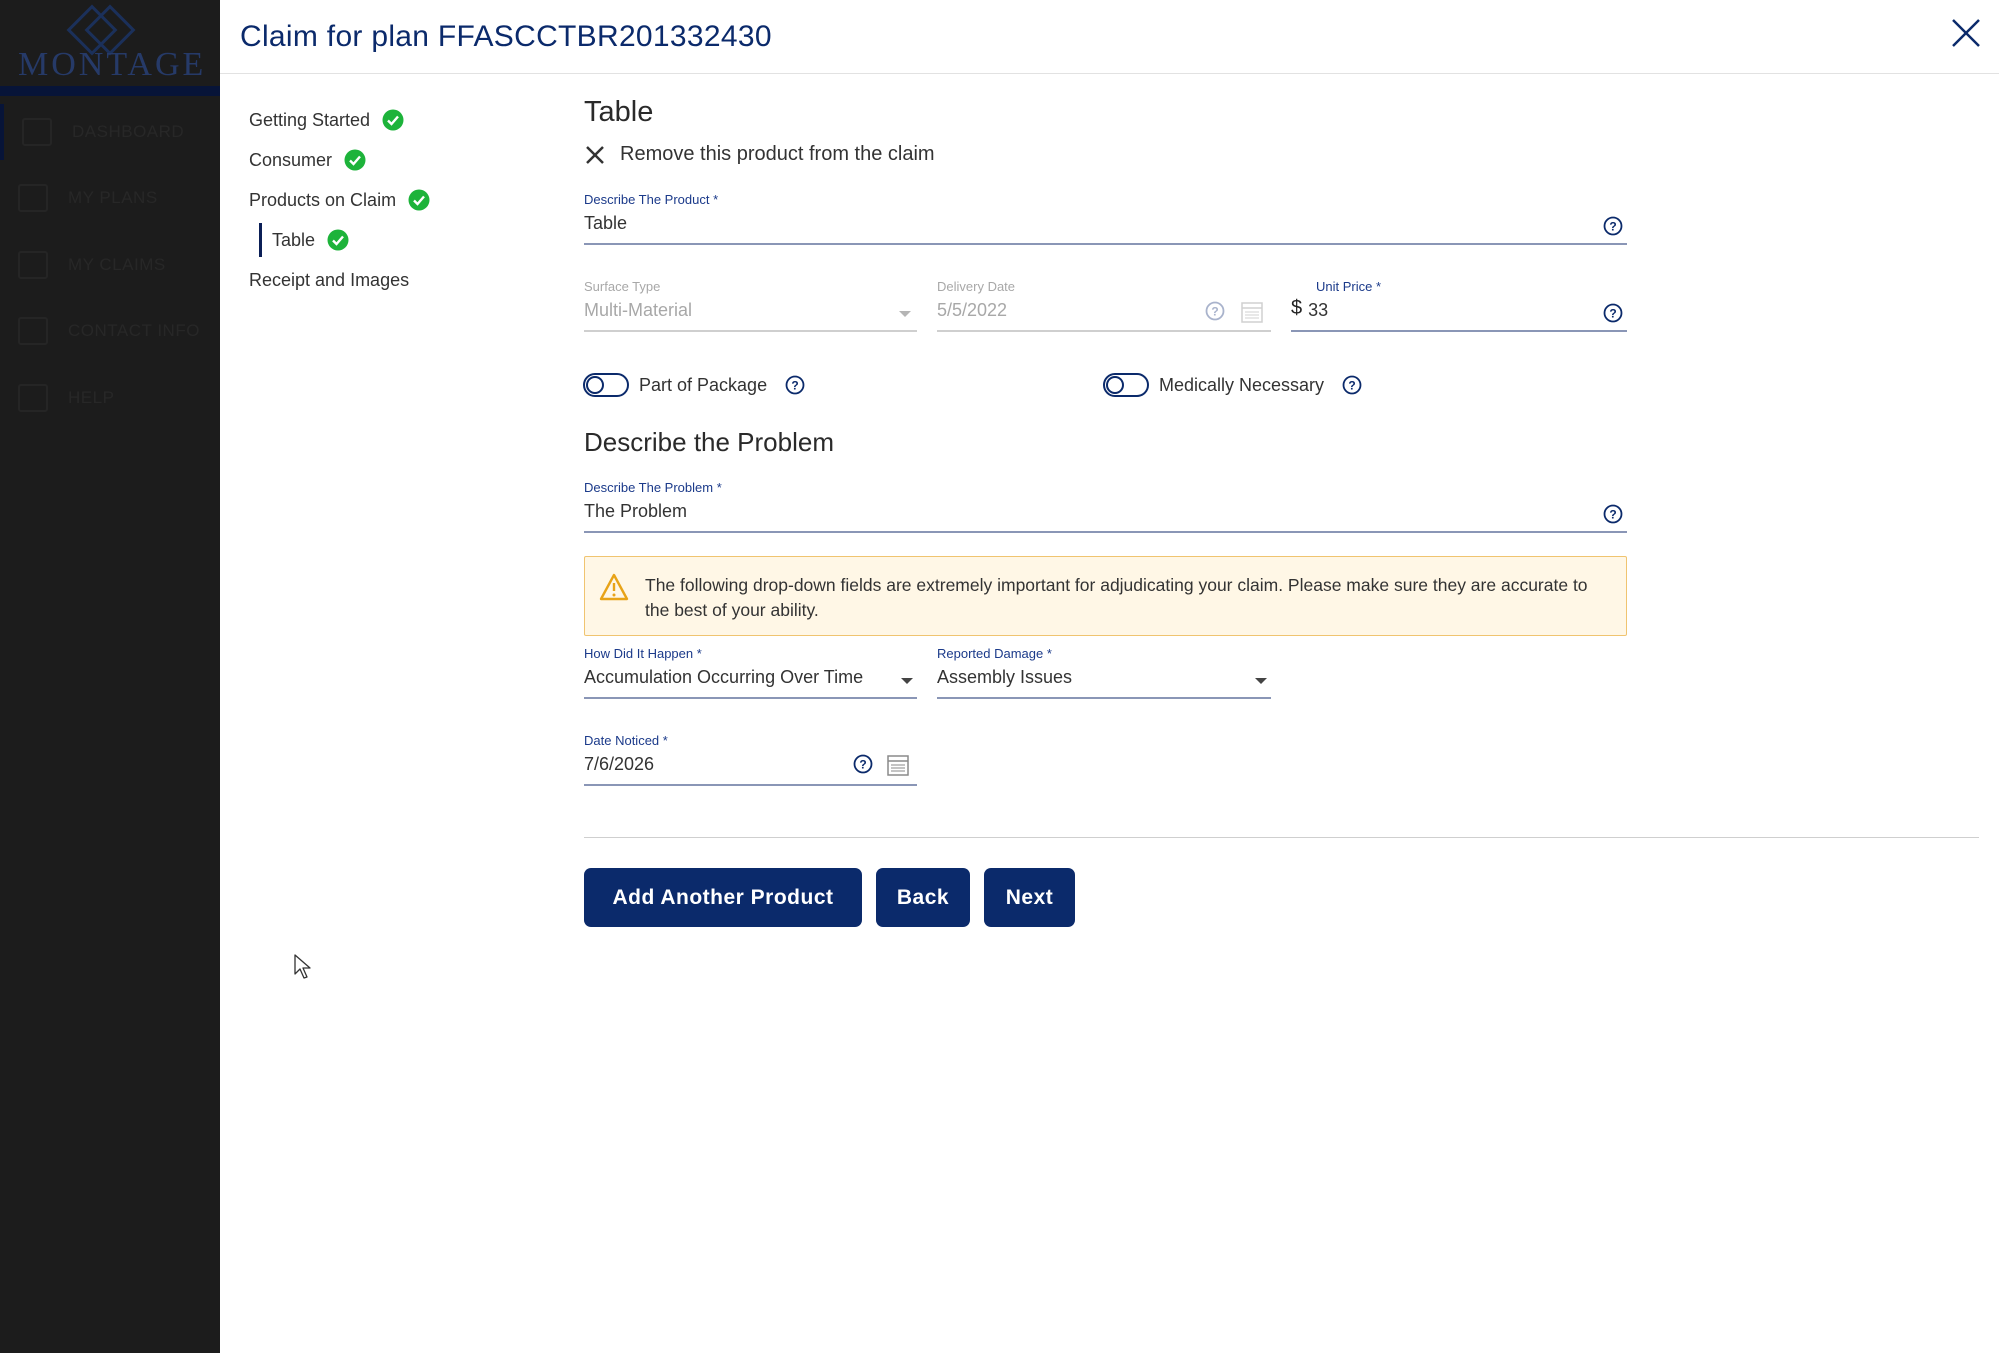  I want to click on step-label: Receipt and Images, so click(329, 279).